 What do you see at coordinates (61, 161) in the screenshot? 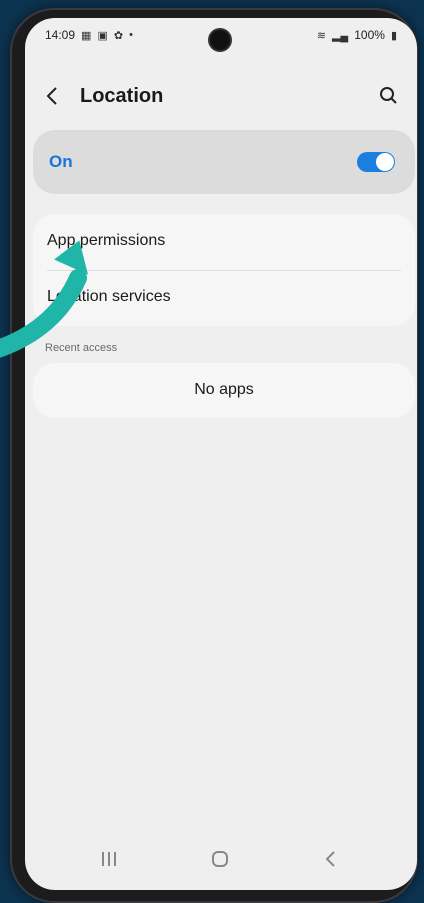
I see `toggle-label: On` at bounding box center [61, 161].